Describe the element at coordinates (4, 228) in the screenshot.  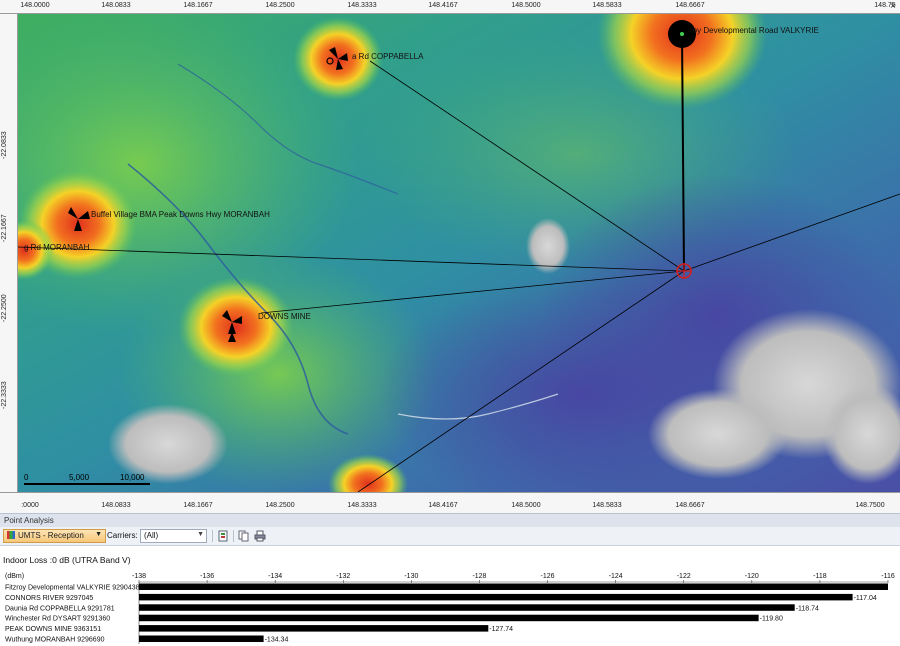
I see `latitude-tick: -22.1667` at that location.